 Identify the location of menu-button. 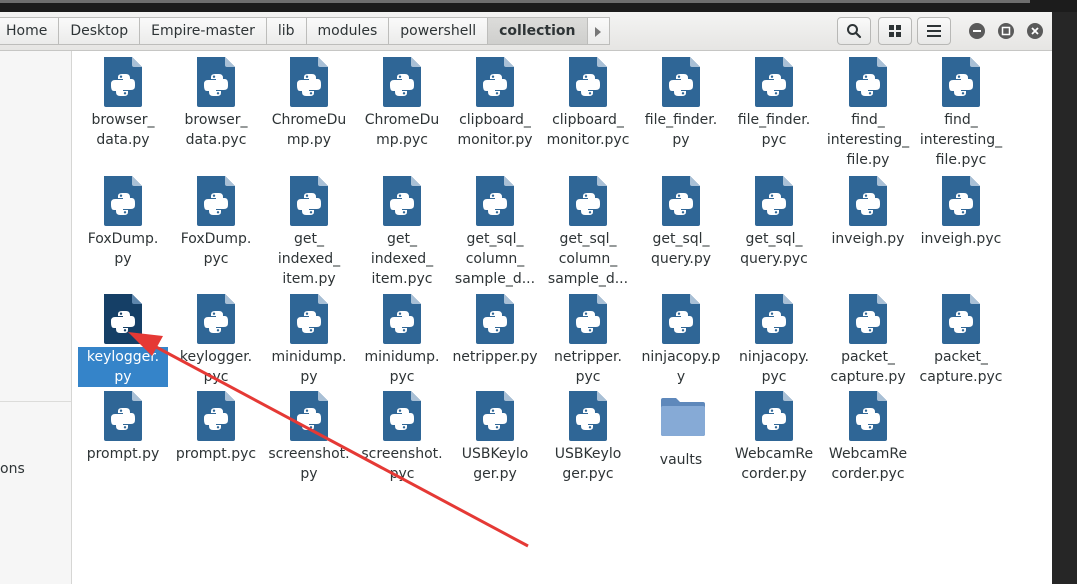
(934, 31).